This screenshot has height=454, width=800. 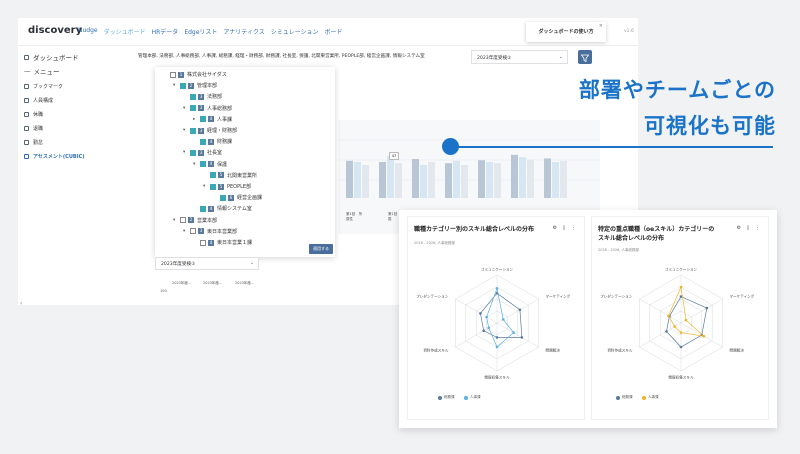 What do you see at coordinates (321, 249) in the screenshot?
I see `apply-button: 適用する` at bounding box center [321, 249].